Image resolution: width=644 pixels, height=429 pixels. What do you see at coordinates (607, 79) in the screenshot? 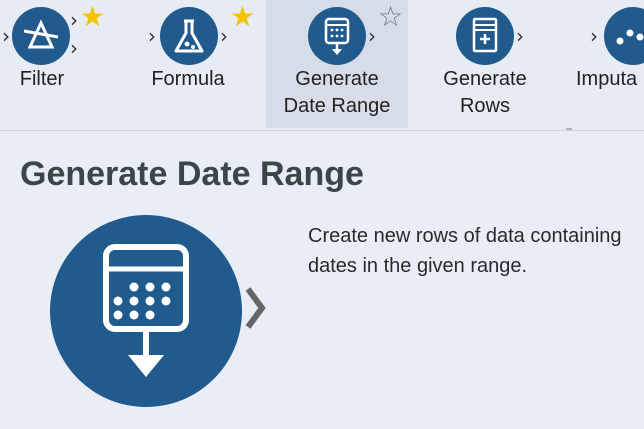
I see `tool-label: Imputa` at bounding box center [607, 79].